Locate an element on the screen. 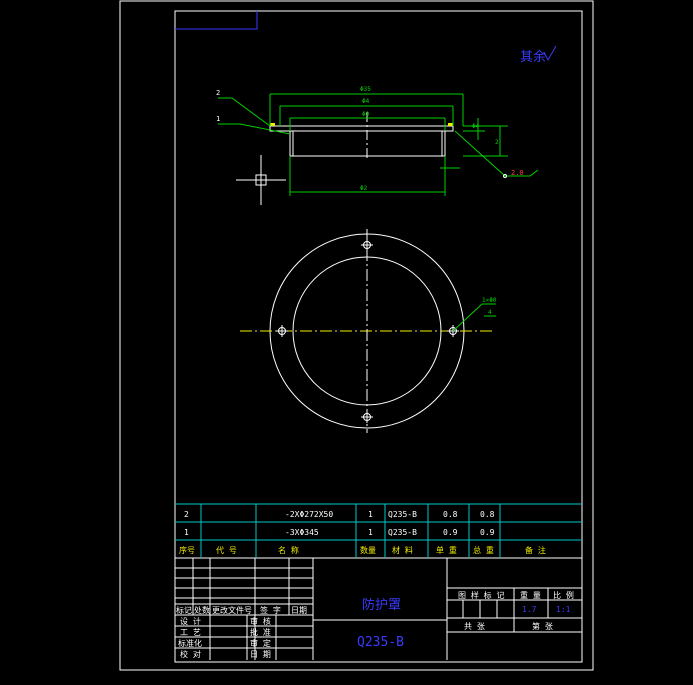 The image size is (693, 685). row2-seq: 1 is located at coordinates (186, 532).